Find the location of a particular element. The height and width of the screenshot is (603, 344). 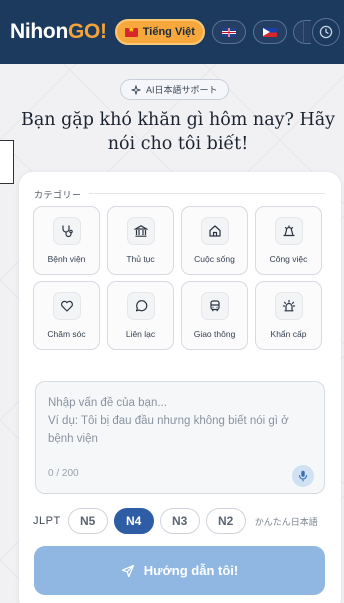

bank-icon is located at coordinates (140, 231).